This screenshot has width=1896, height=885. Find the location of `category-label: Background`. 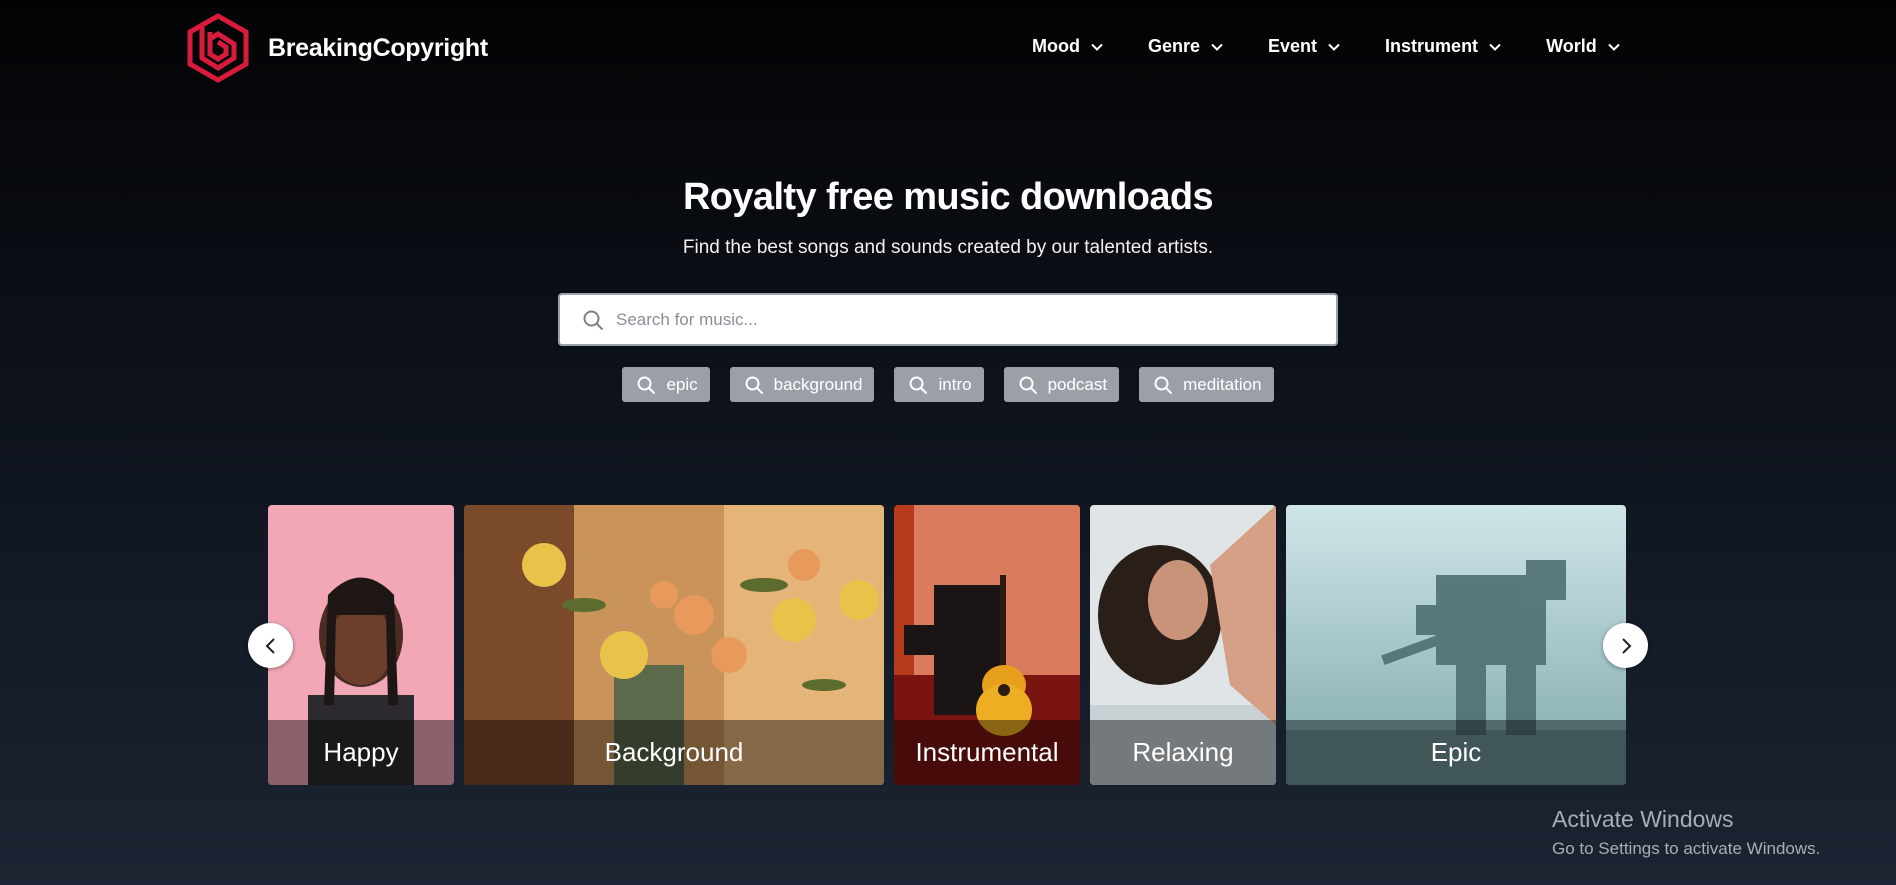

category-label: Background is located at coordinates (674, 752).